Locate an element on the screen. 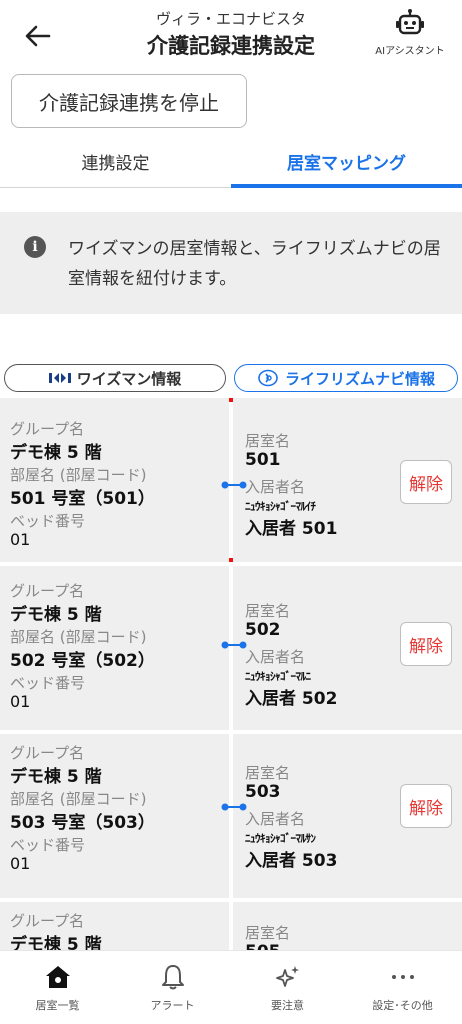  room-code-value: 501 号室（501） is located at coordinates (82, 499).